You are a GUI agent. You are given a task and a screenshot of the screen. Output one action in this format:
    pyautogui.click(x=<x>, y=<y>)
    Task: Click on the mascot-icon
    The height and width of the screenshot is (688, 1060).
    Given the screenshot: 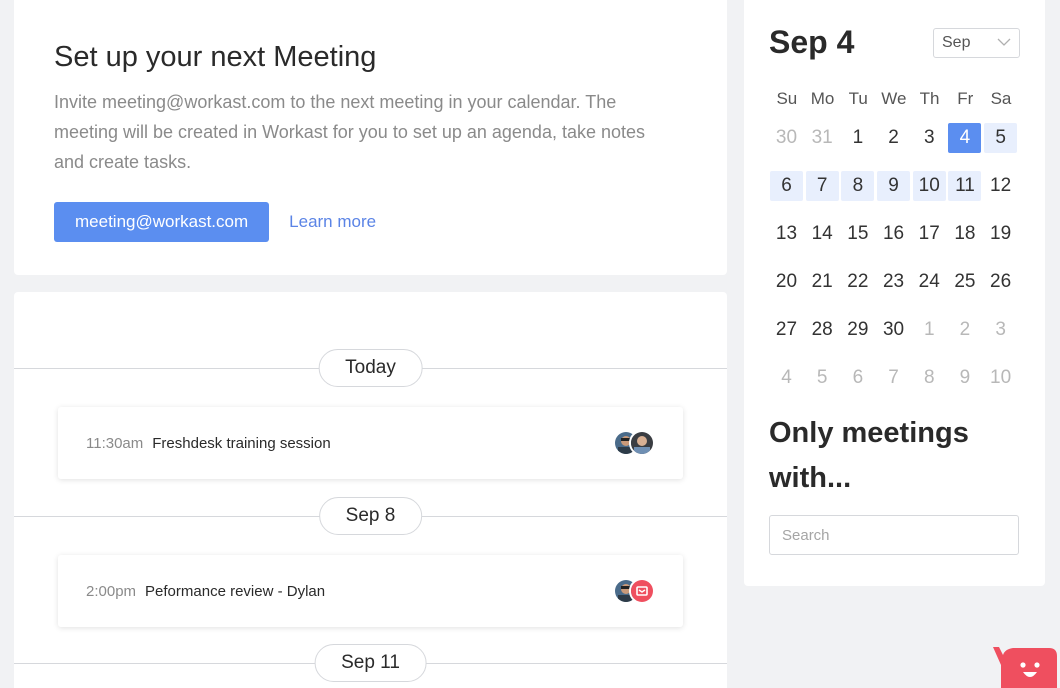 What is the action you would take?
    pyautogui.click(x=1025, y=667)
    